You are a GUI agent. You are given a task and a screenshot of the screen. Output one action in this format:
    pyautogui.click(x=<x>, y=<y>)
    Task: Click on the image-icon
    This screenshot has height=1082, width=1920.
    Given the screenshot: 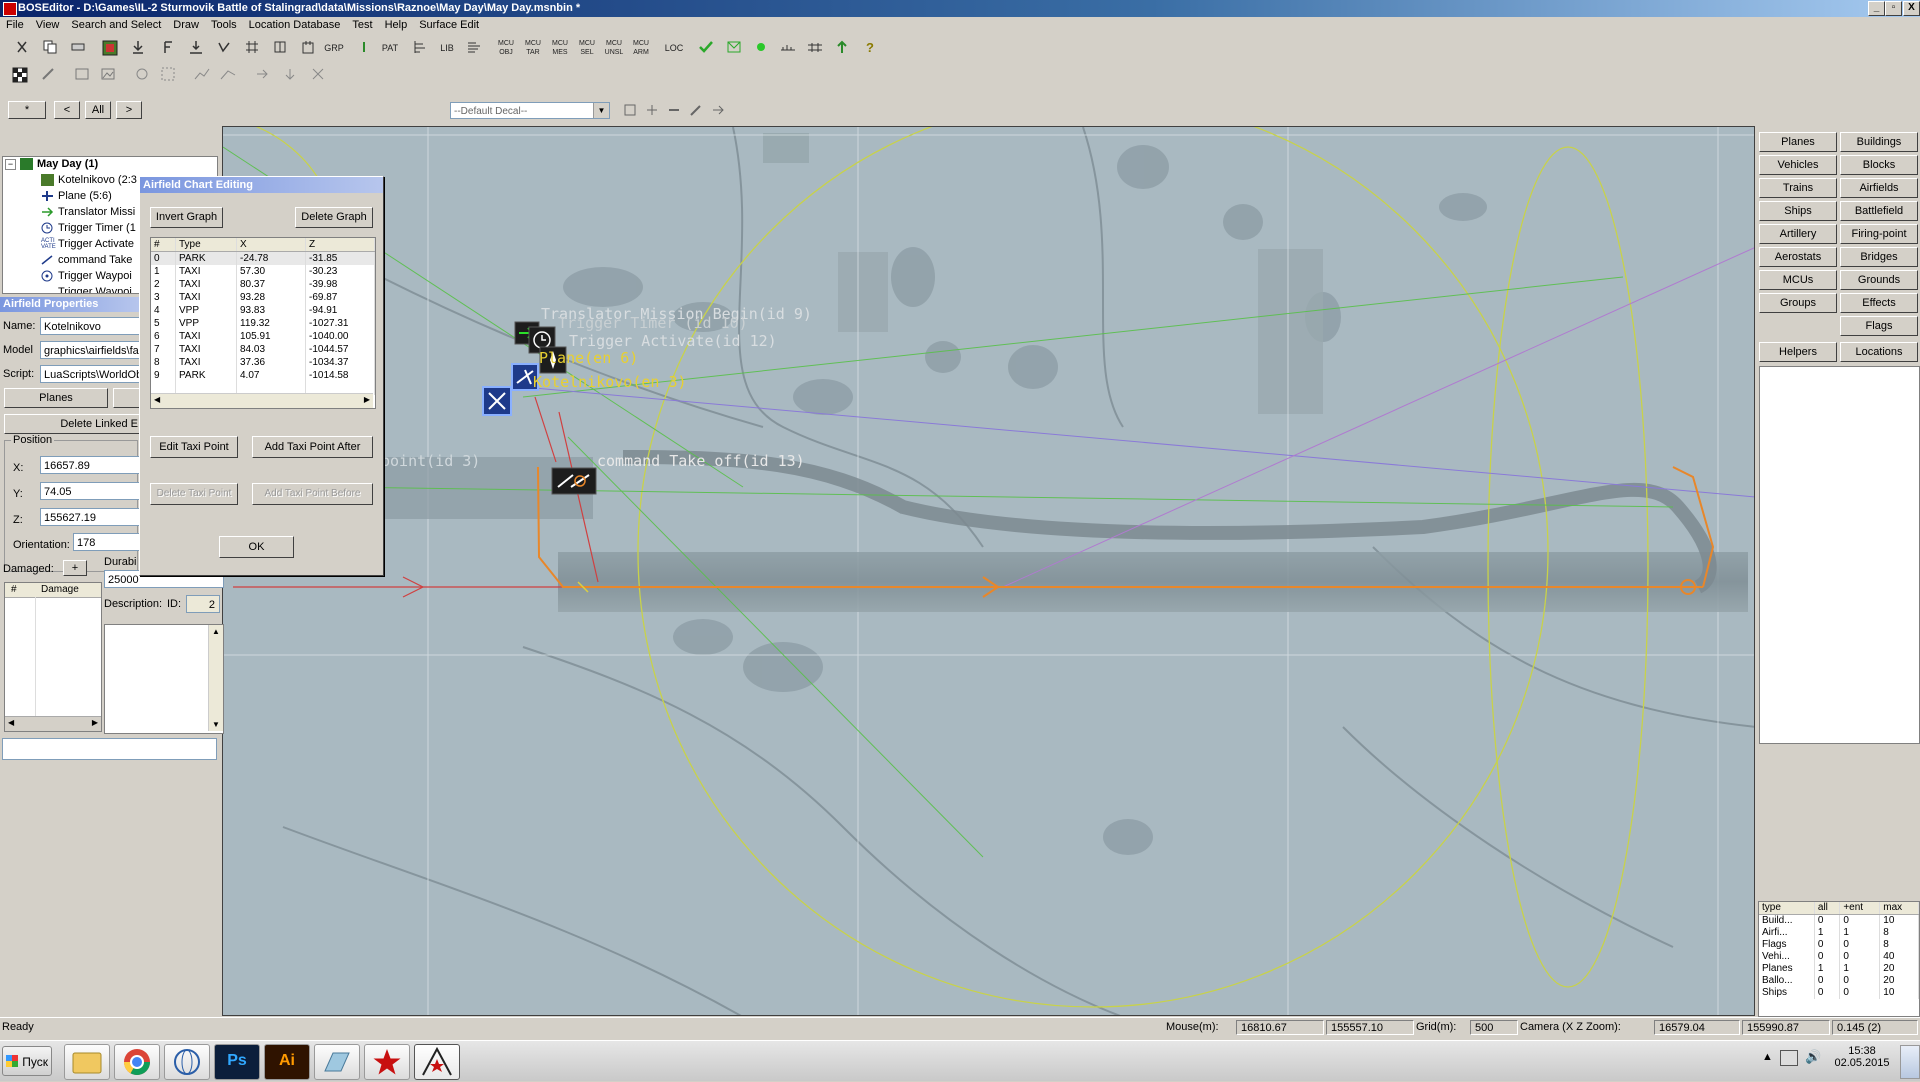 What is the action you would take?
    pyautogui.click(x=82, y=75)
    